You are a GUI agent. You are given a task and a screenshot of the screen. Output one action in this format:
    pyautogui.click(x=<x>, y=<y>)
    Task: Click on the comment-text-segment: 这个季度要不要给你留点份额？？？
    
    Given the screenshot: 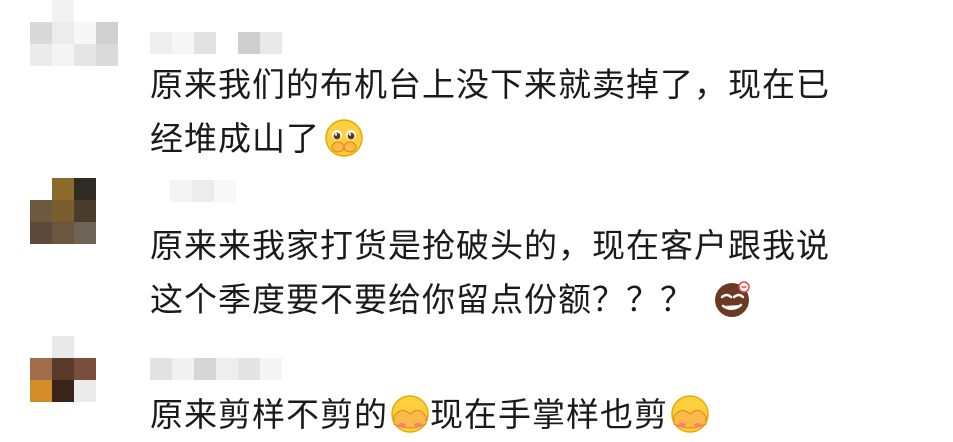 What is the action you would take?
    pyautogui.click(x=422, y=299)
    